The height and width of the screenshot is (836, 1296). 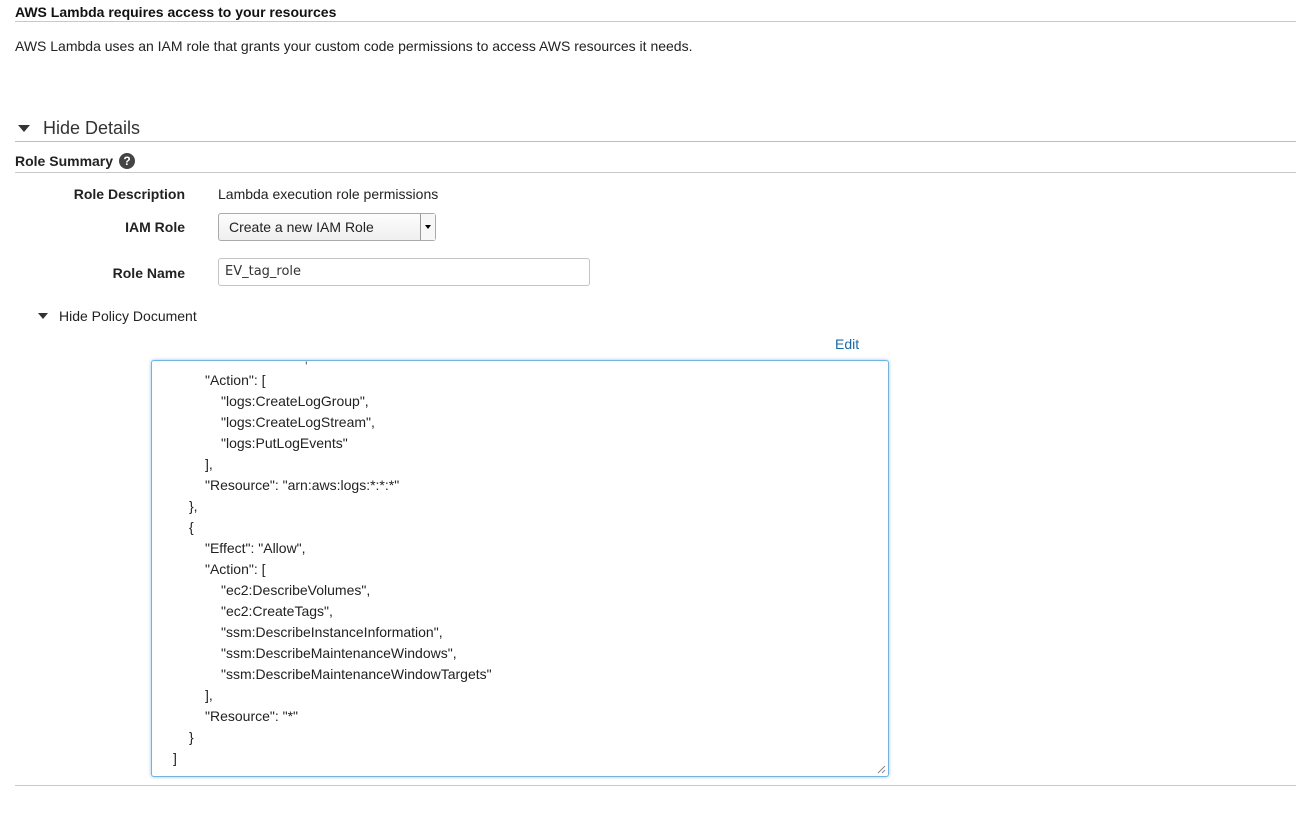 I want to click on hide-details-label: Hide Details, so click(x=92, y=128).